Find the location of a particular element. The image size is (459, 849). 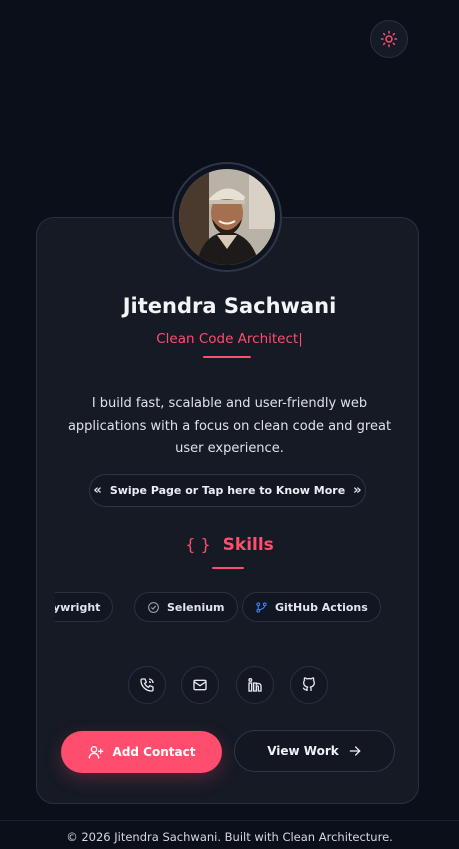

avatar-photo is located at coordinates (227, 217).